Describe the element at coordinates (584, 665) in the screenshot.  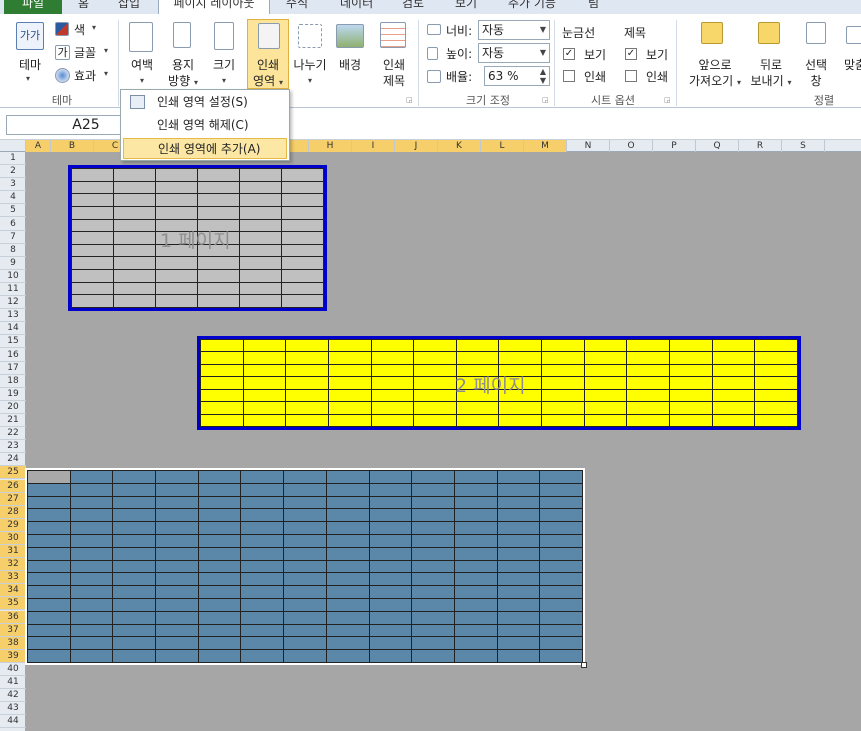
I see `fill-handle` at that location.